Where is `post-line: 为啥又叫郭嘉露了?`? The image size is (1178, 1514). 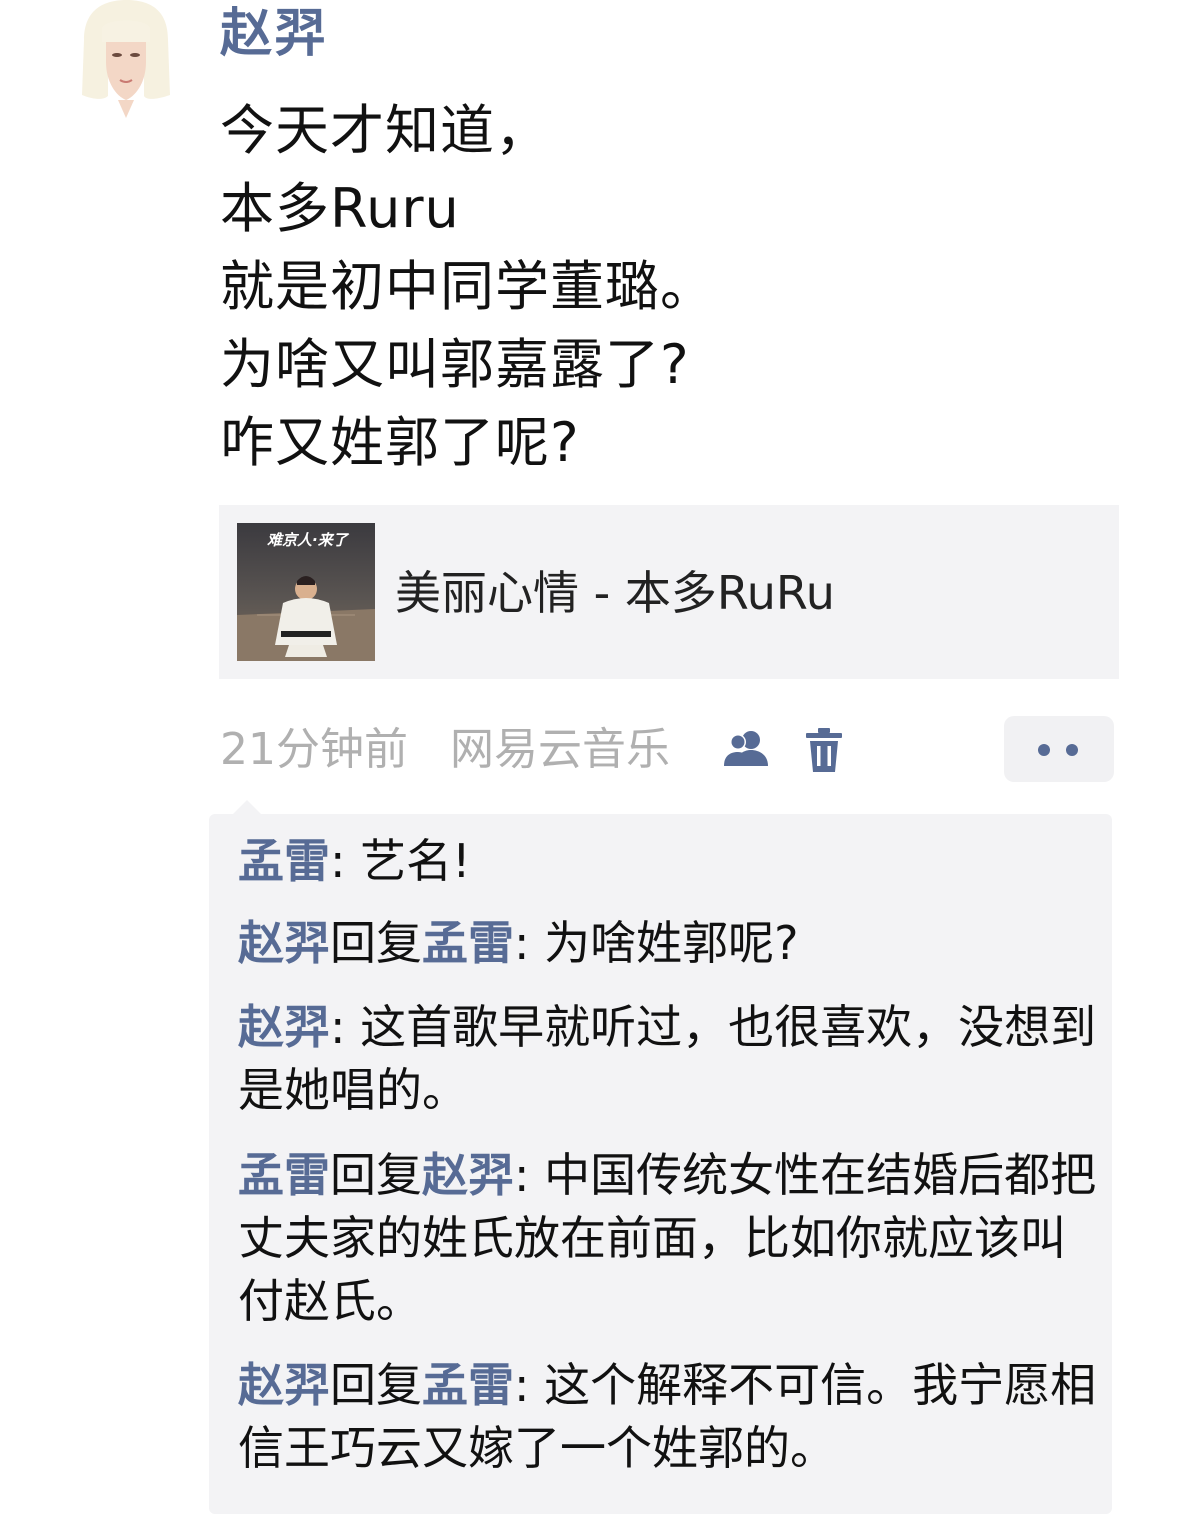 post-line: 为啥又叫郭嘉露了? is located at coordinates (455, 364).